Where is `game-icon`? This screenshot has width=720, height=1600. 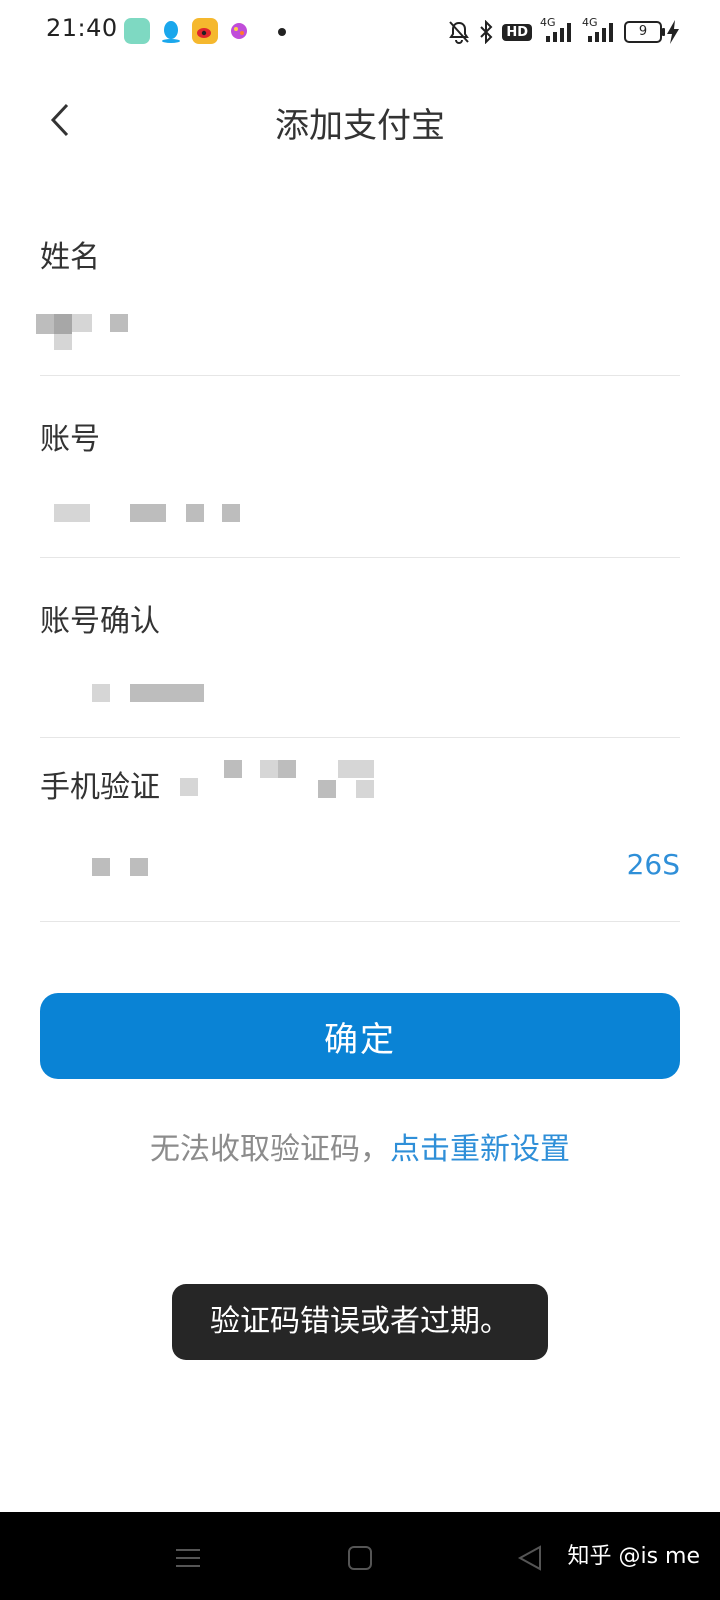
game-icon is located at coordinates (239, 31).